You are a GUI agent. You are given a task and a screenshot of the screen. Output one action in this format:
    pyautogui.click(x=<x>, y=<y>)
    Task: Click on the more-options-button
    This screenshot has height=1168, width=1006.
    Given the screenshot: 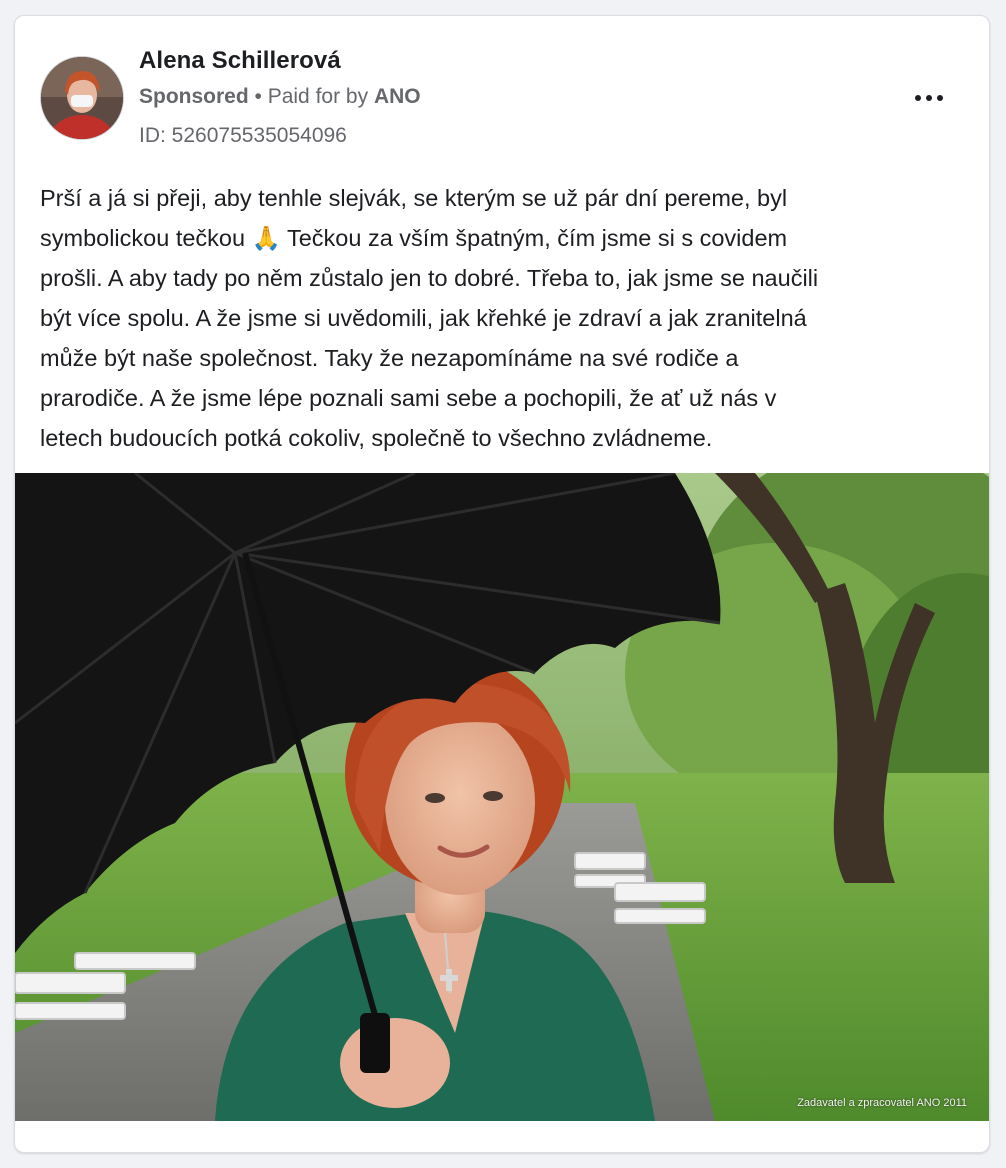 What is the action you would take?
    pyautogui.click(x=929, y=98)
    